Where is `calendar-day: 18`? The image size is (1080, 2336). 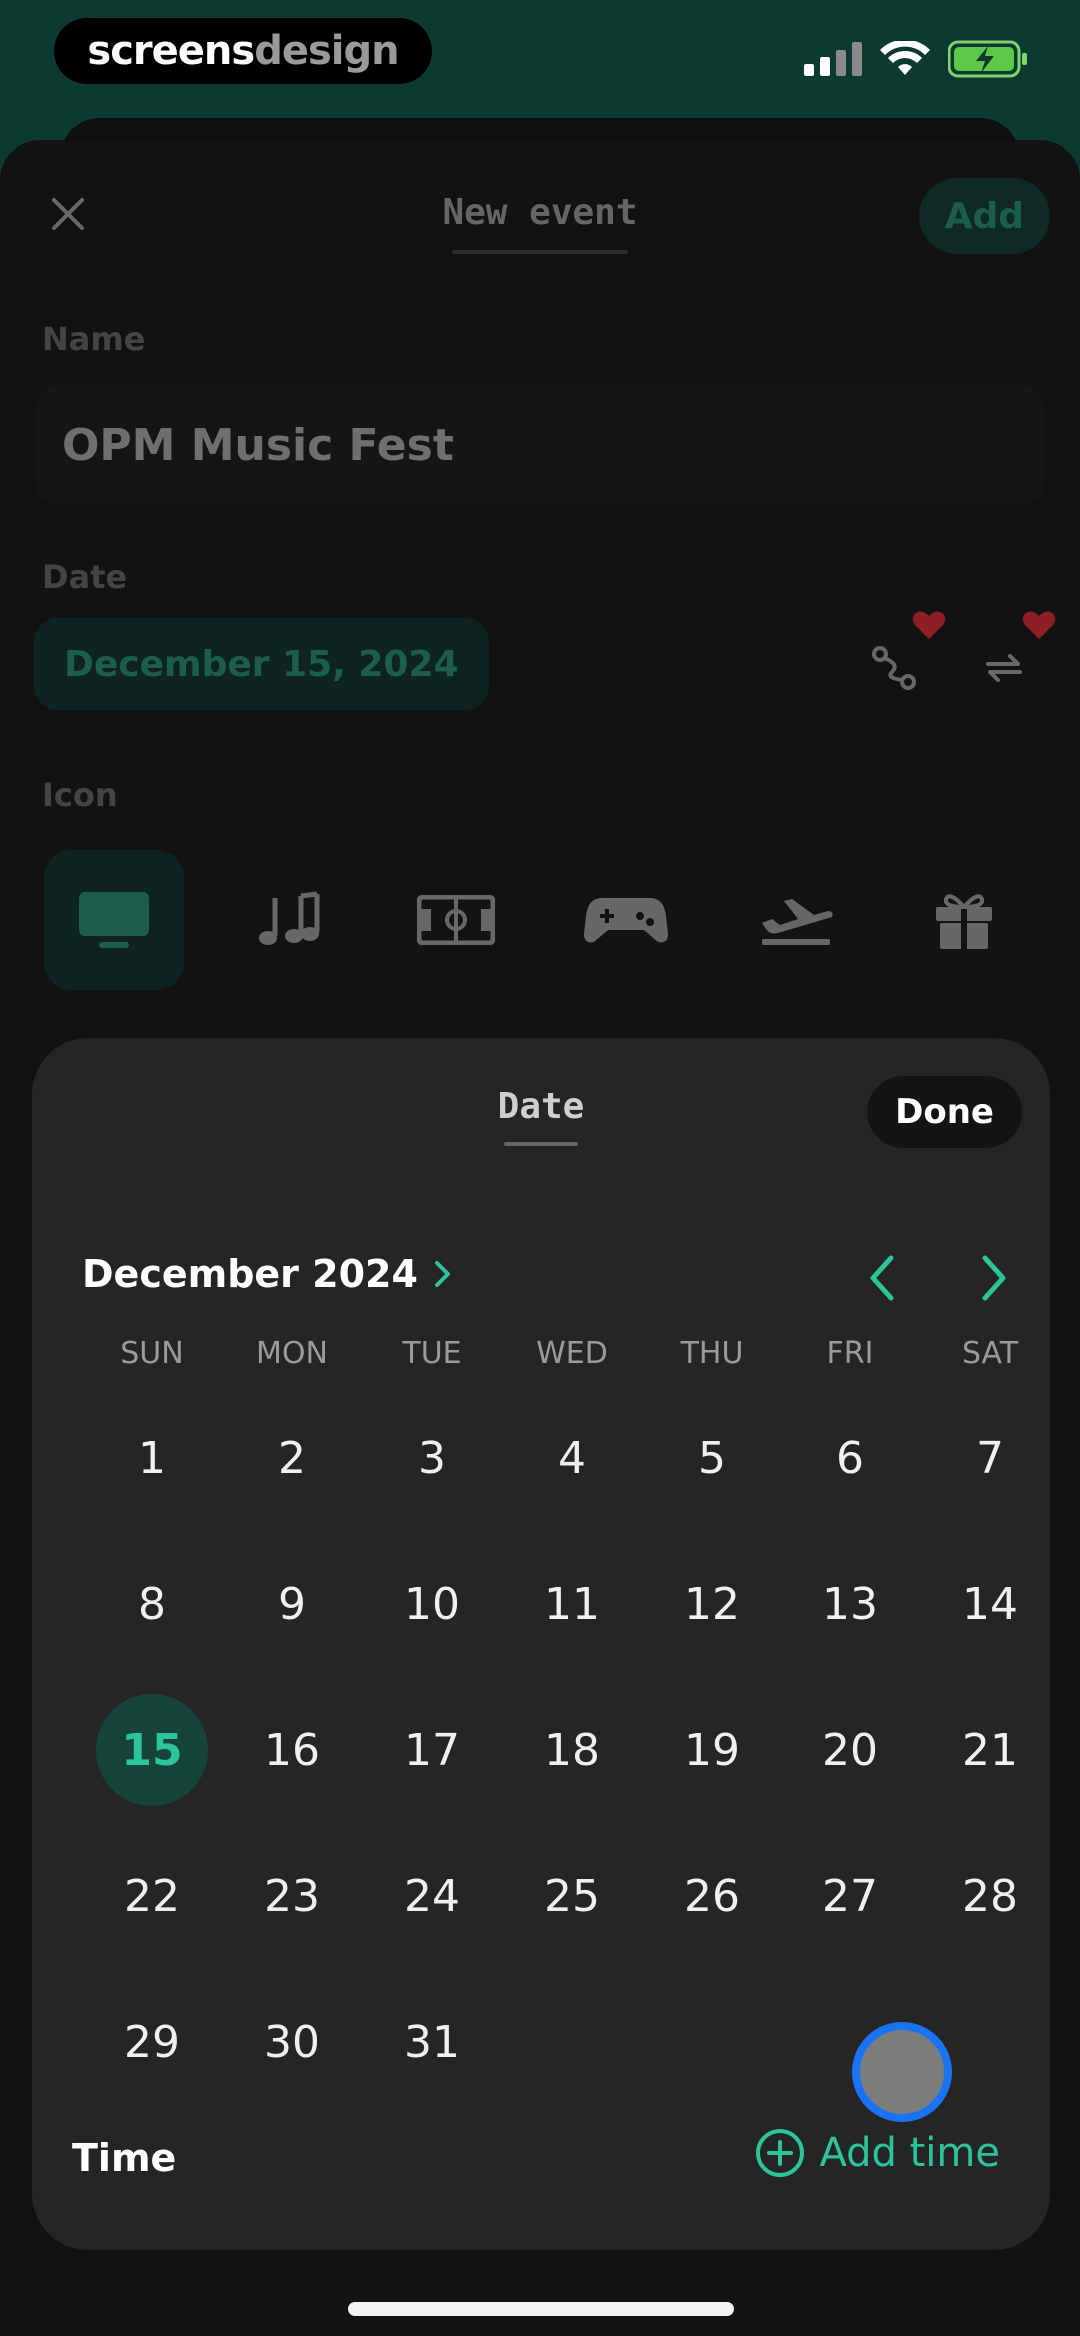 calendar-day: 18 is located at coordinates (572, 1750).